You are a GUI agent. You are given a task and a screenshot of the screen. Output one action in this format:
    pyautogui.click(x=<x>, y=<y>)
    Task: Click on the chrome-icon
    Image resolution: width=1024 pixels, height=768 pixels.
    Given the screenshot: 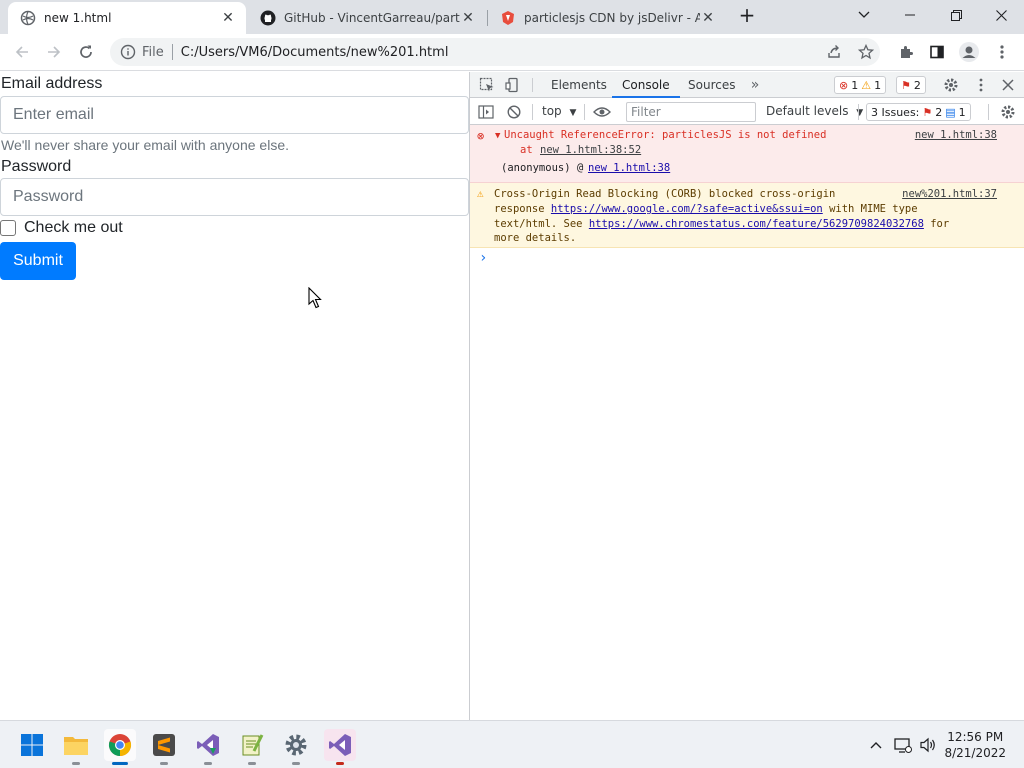 What is the action you would take?
    pyautogui.click(x=120, y=747)
    